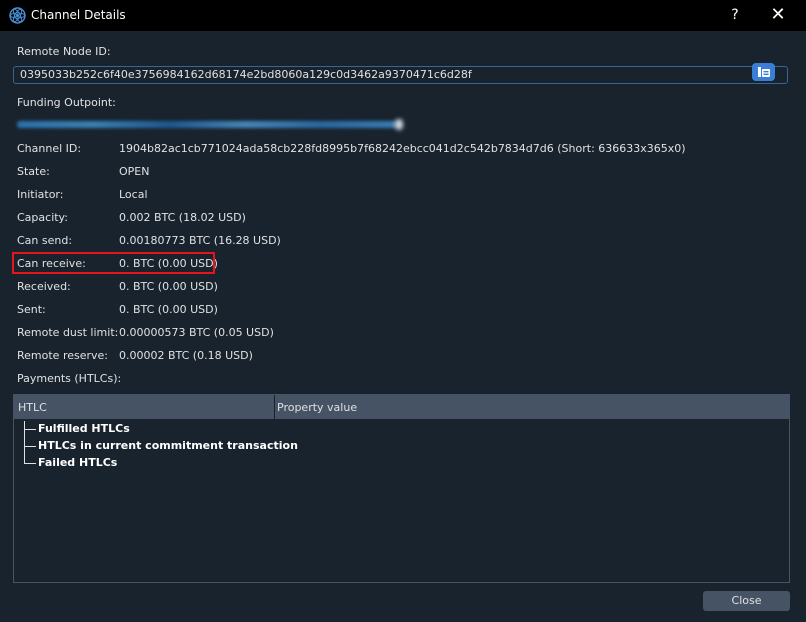 The height and width of the screenshot is (622, 806). Describe the element at coordinates (113, 263) in the screenshot. I see `can-receive-highlight` at that location.